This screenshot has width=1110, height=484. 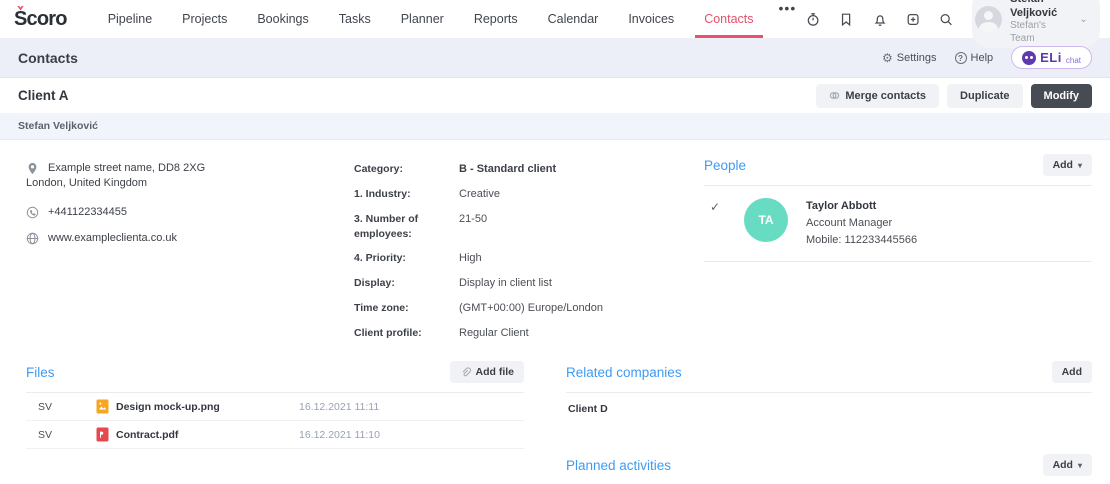 I want to click on image-file-icon, so click(x=102, y=406).